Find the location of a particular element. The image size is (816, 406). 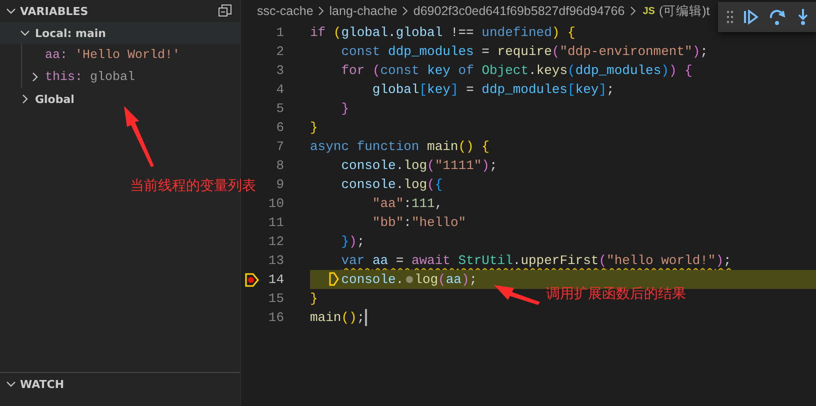

stack-frame-icon is located at coordinates (334, 279).